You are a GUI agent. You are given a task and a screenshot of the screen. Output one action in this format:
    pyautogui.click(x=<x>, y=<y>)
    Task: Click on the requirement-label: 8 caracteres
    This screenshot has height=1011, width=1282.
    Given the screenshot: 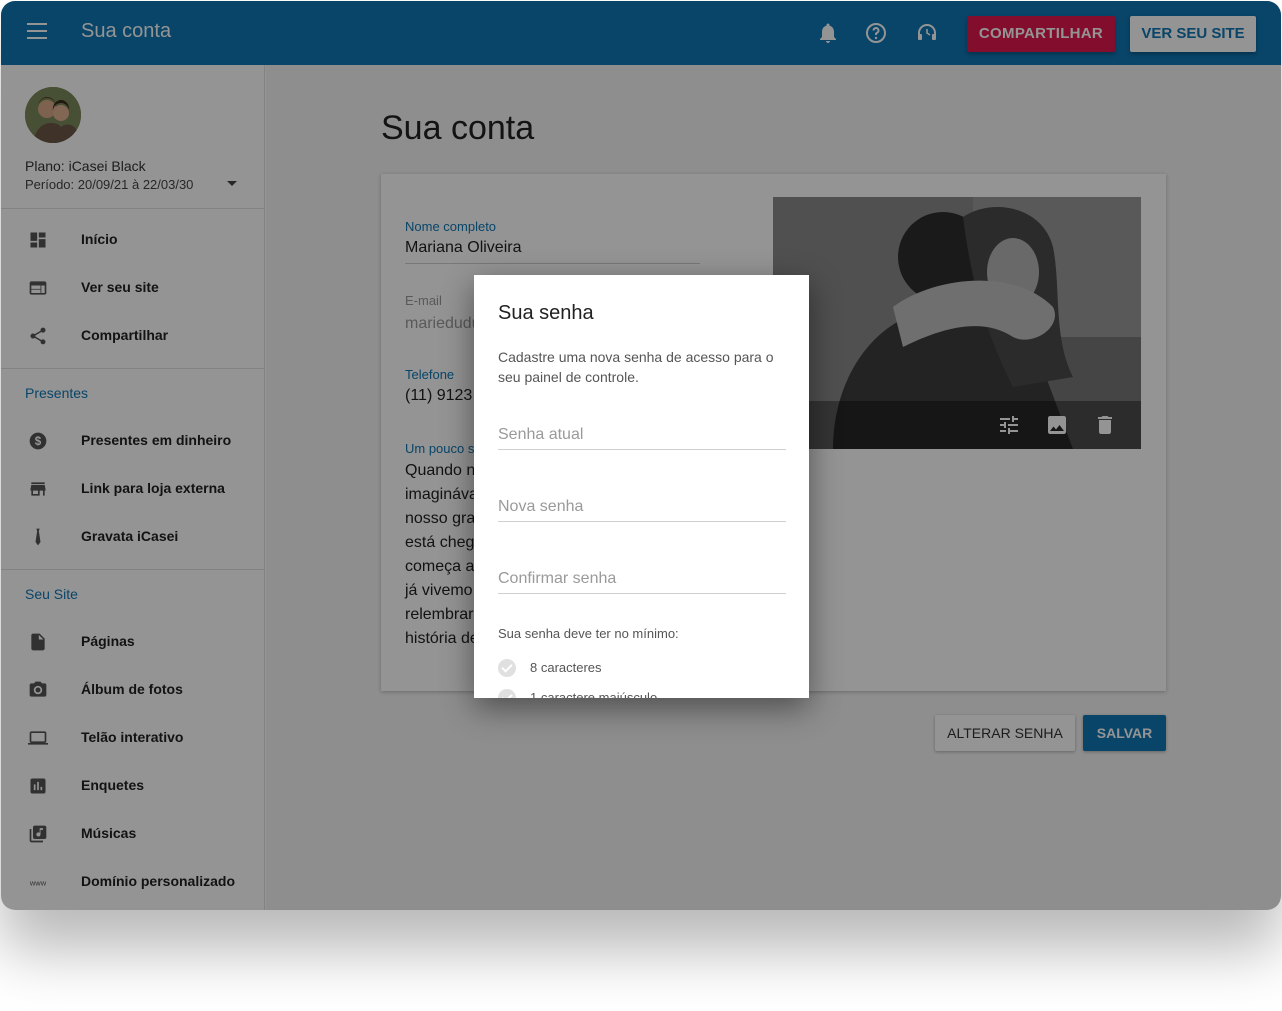 What is the action you would take?
    pyautogui.click(x=566, y=667)
    